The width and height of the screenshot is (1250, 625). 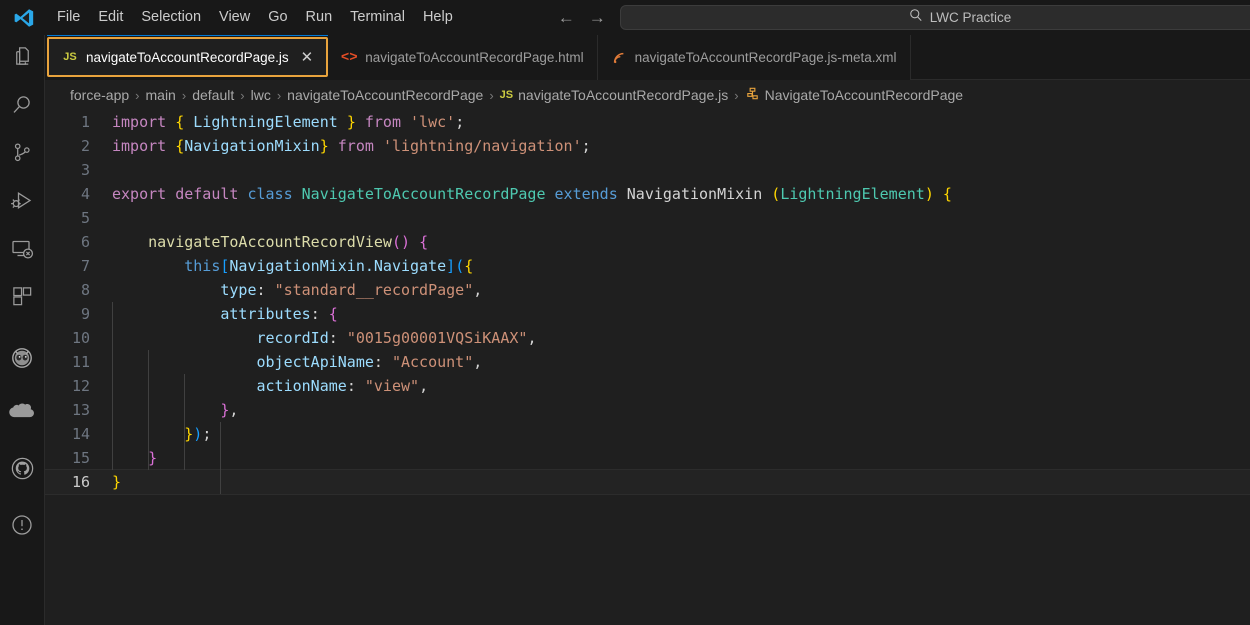 I want to click on symbol-class-icon, so click(x=752, y=95).